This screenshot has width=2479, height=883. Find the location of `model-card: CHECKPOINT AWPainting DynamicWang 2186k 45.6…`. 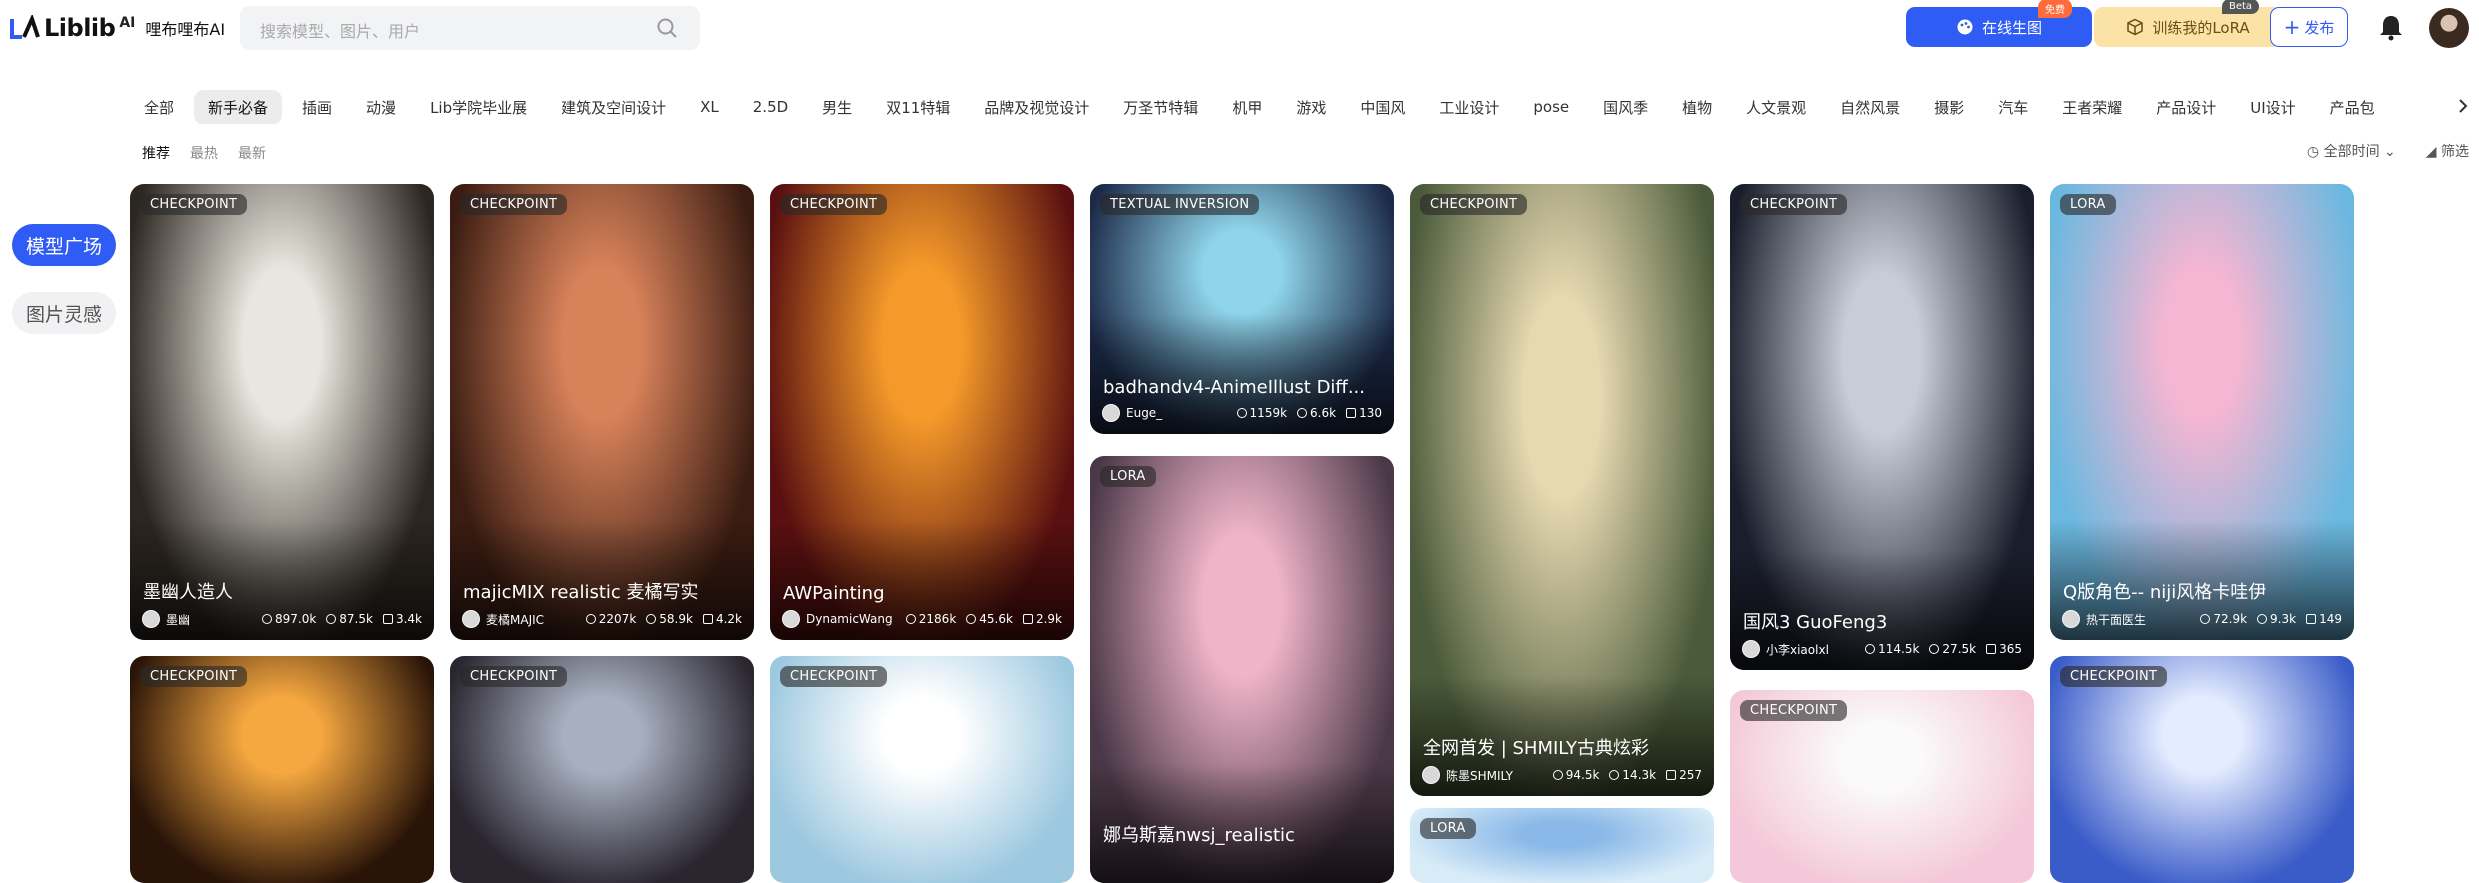

model-card: CHECKPOINT AWPainting DynamicWang 2186k 45.6… is located at coordinates (922, 412).